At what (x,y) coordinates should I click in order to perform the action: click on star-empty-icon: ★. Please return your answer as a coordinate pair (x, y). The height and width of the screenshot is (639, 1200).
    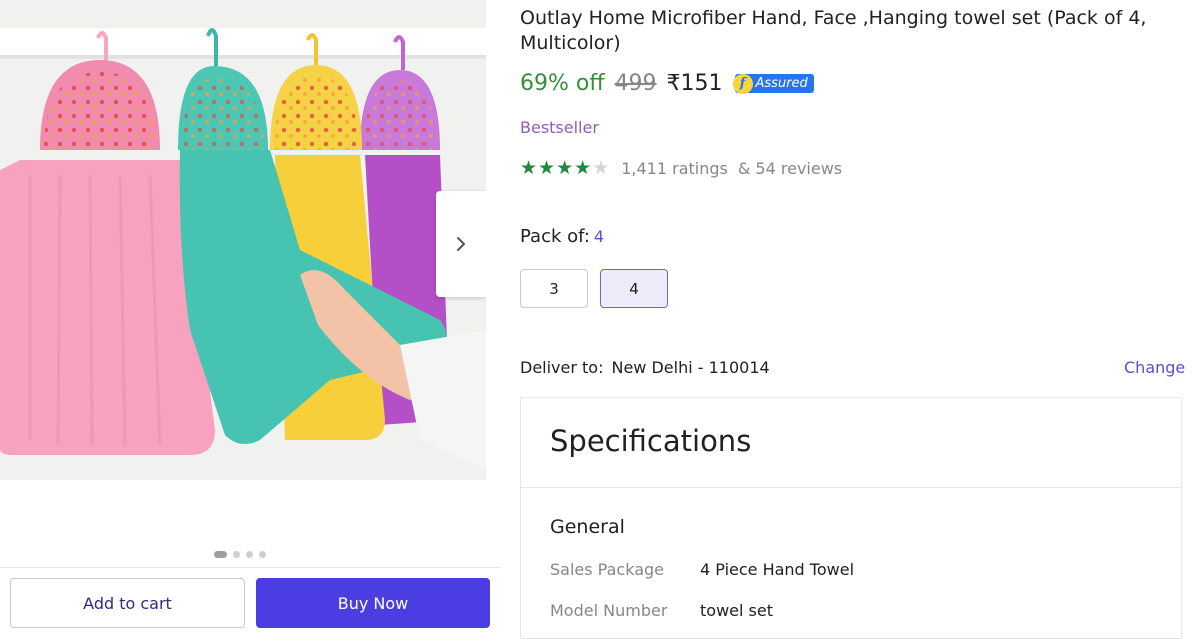
    Looking at the image, I should click on (601, 168).